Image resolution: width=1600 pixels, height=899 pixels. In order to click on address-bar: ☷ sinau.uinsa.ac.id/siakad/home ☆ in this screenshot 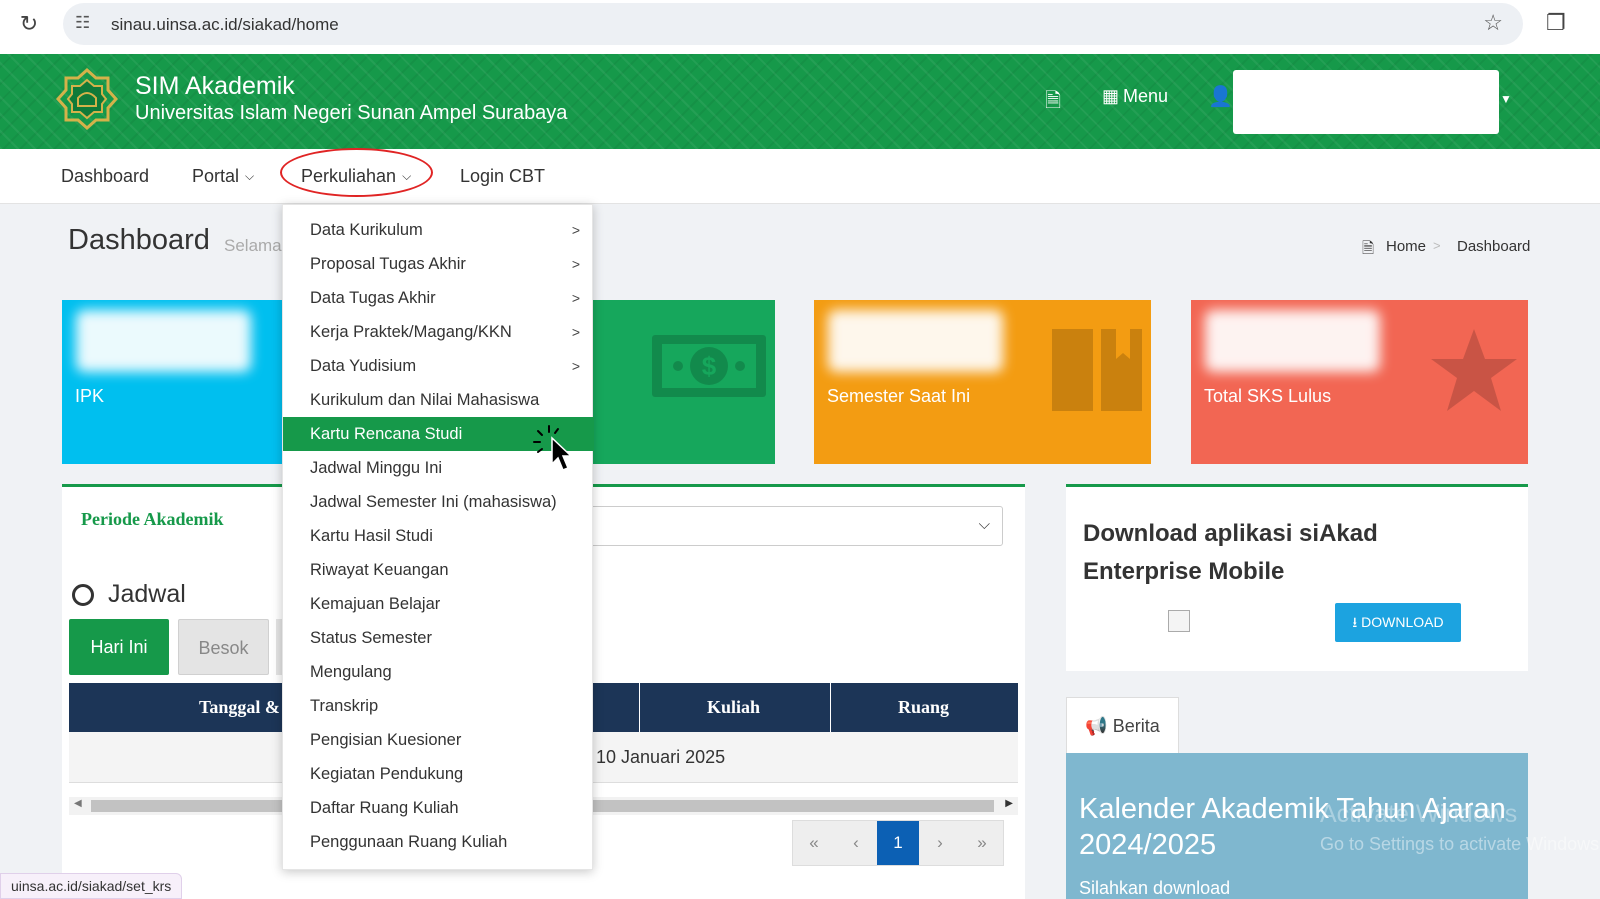, I will do `click(793, 24)`.